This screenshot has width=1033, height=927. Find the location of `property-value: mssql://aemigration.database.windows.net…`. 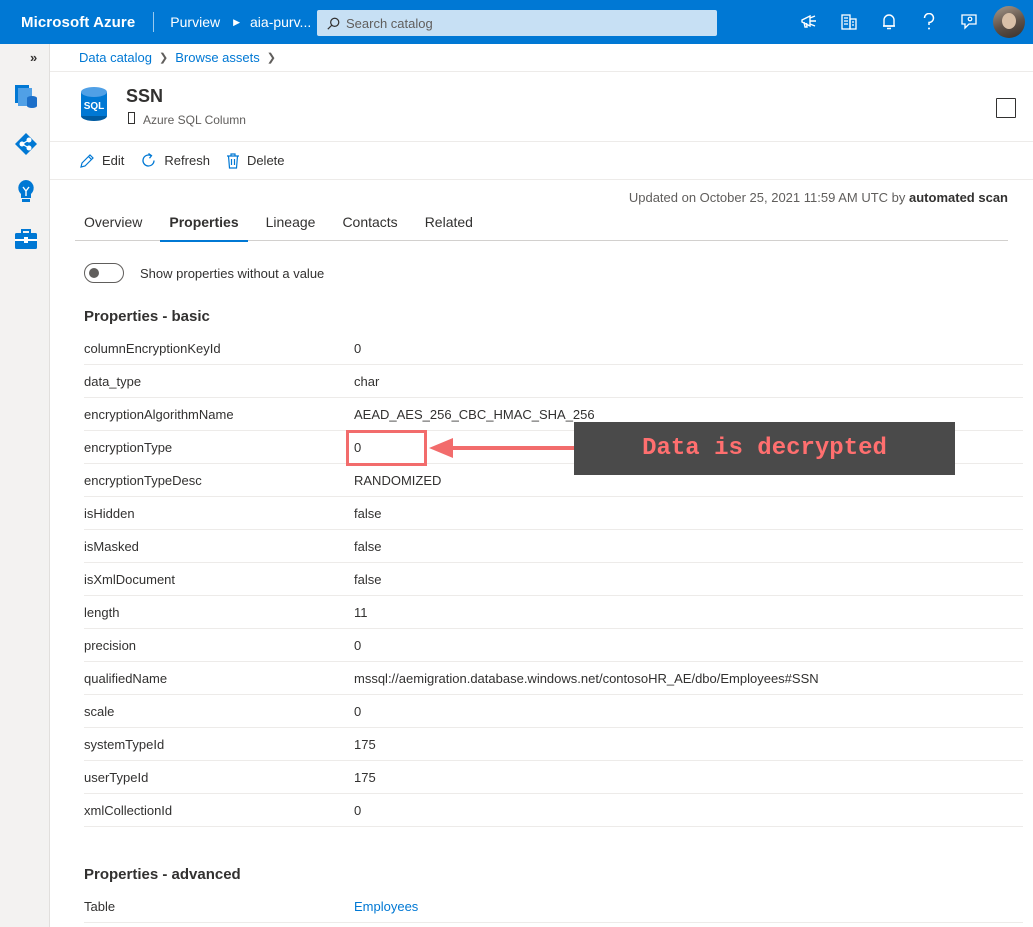

property-value: mssql://aemigration.database.windows.net… is located at coordinates (586, 678).